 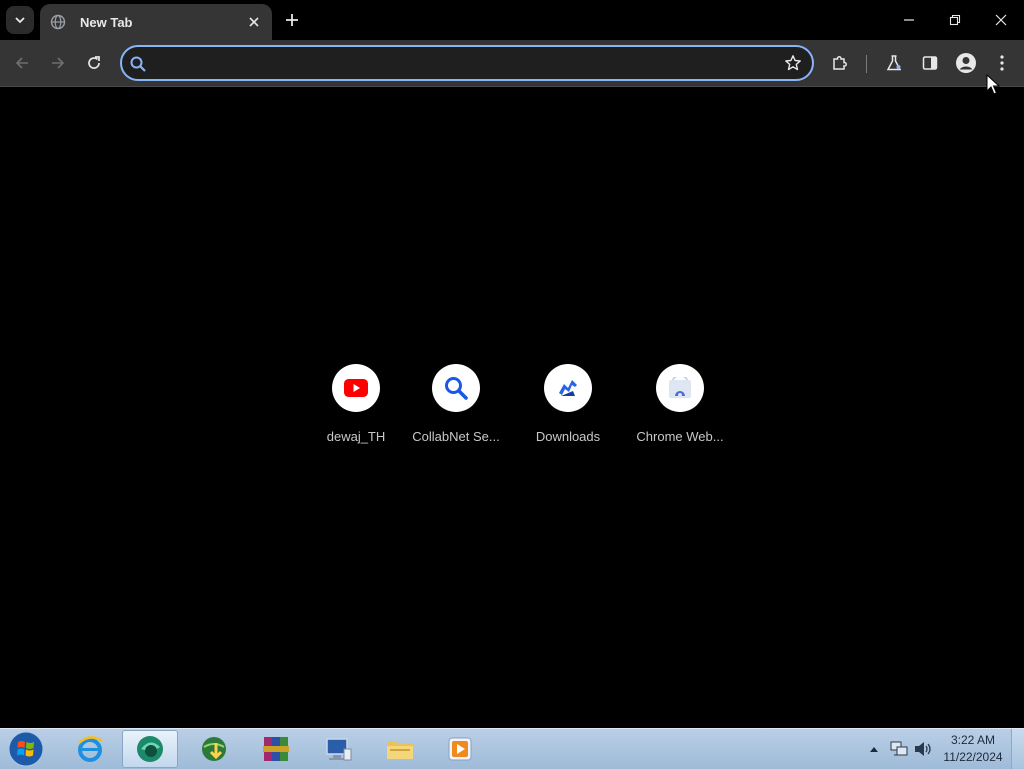 I want to click on windows-taskbar: 3:22 AM 11/22/2024, so click(x=512, y=748).